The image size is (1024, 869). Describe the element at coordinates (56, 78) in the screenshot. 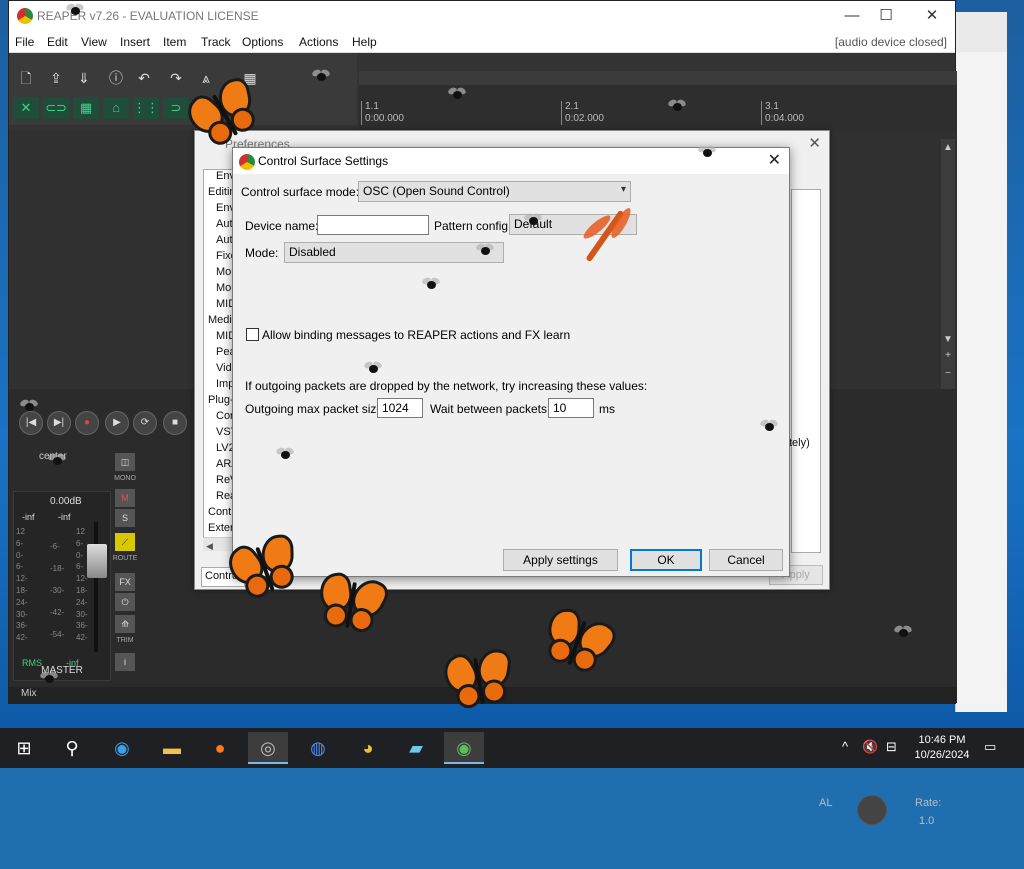

I see `open-project-icon: ⇪` at that location.